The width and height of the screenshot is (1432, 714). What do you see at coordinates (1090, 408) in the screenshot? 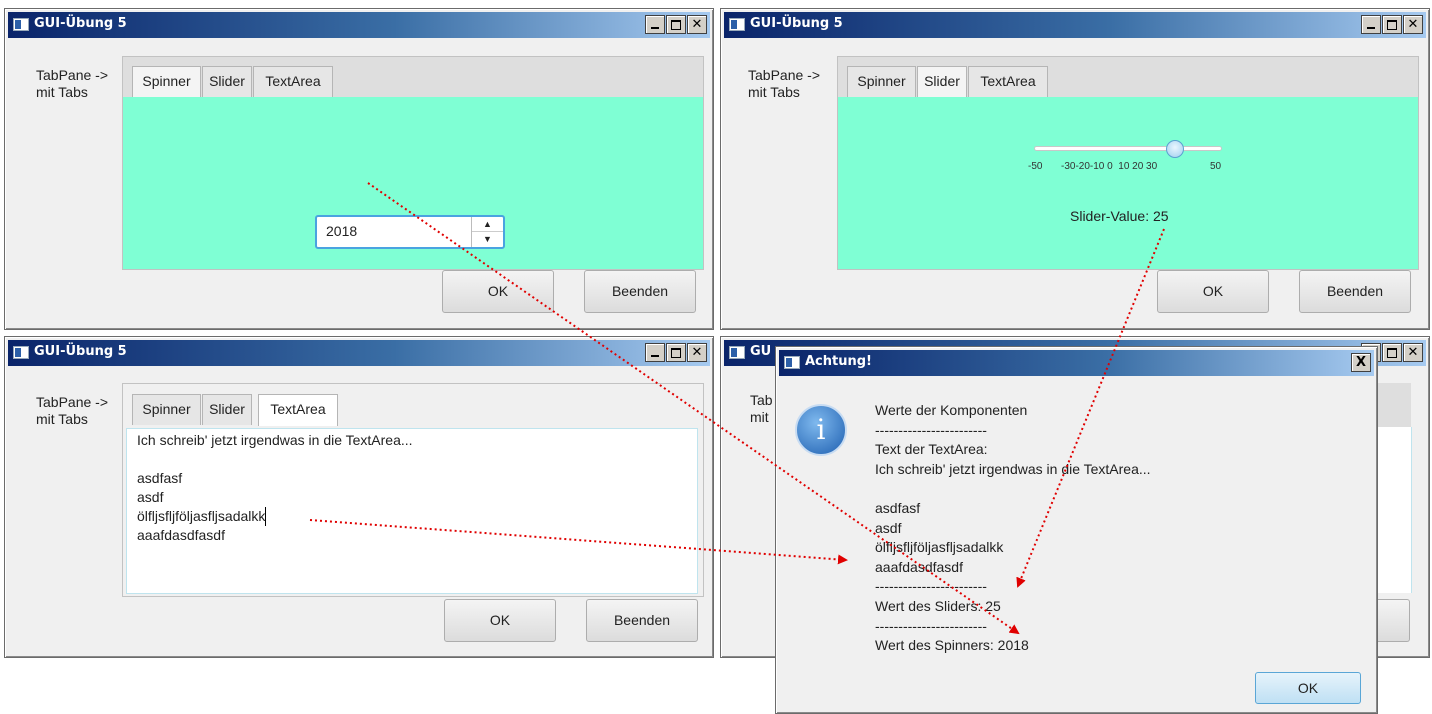
I see `arrow-slider-to-dialog` at bounding box center [1090, 408].